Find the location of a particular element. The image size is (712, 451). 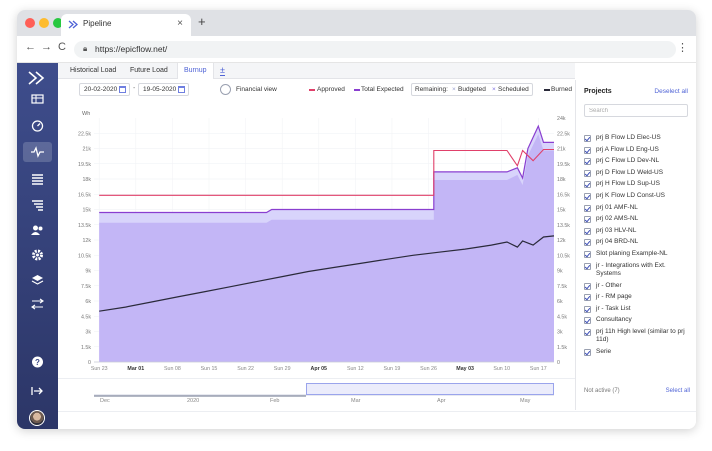

pulse-icon is located at coordinates (37, 152).